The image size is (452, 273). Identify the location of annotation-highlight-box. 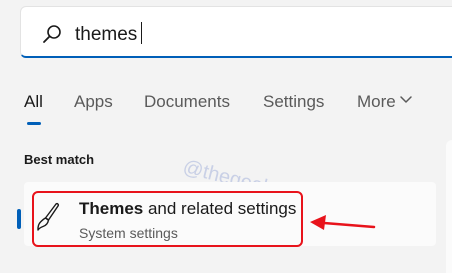
(167, 219).